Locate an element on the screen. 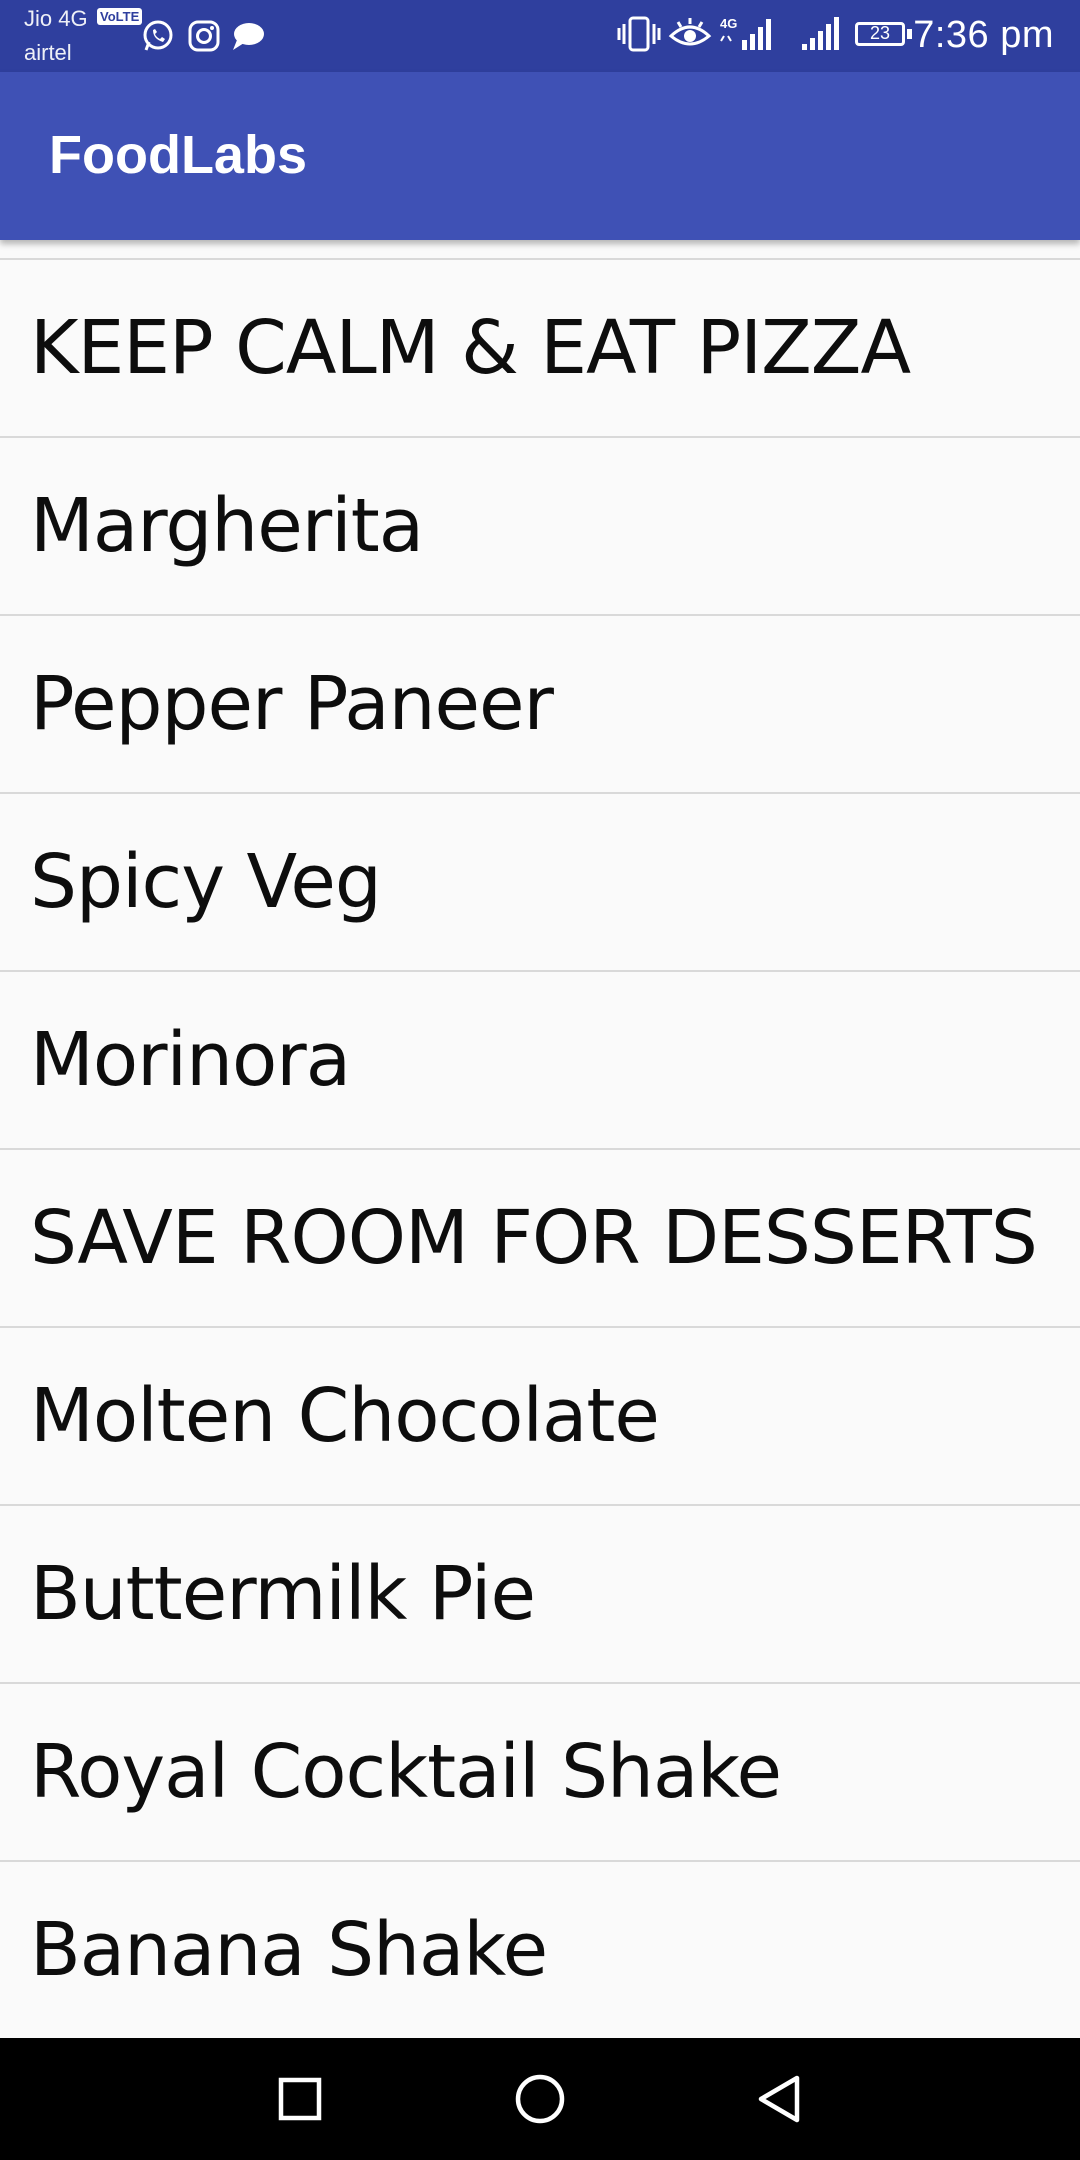 This screenshot has height=2160, width=1080. recents-icon is located at coordinates (300, 2099).